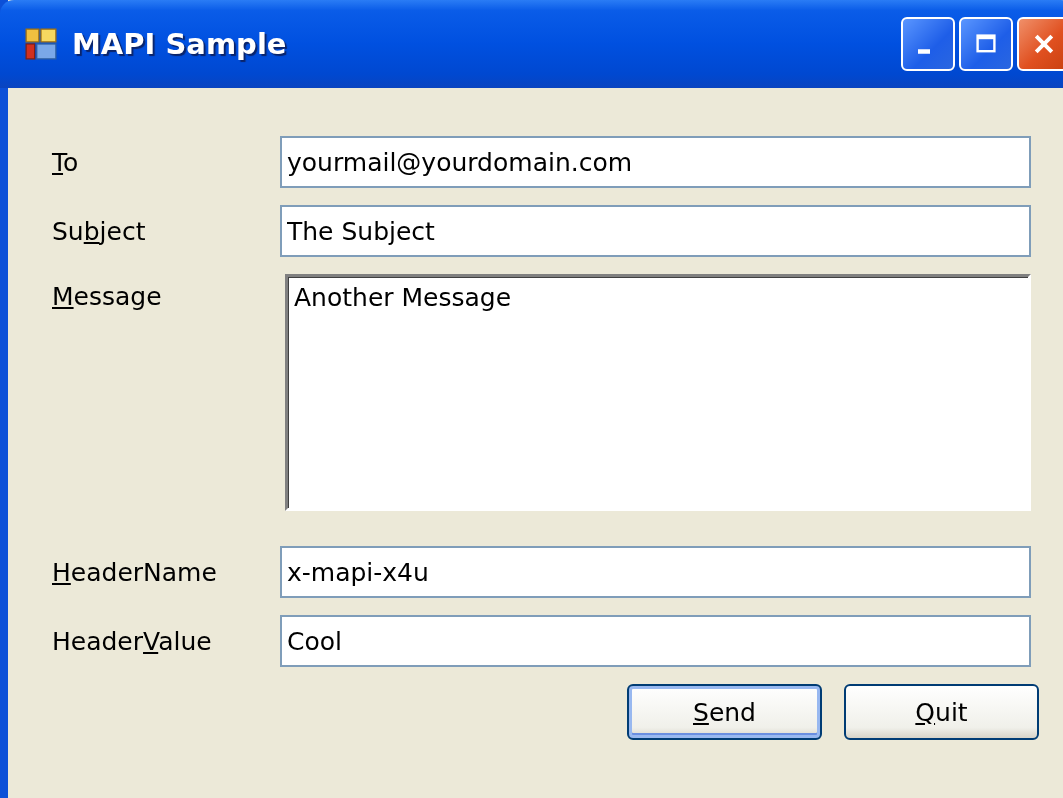 The width and height of the screenshot is (1063, 798). What do you see at coordinates (924, 51) in the screenshot?
I see `minimize-icon` at bounding box center [924, 51].